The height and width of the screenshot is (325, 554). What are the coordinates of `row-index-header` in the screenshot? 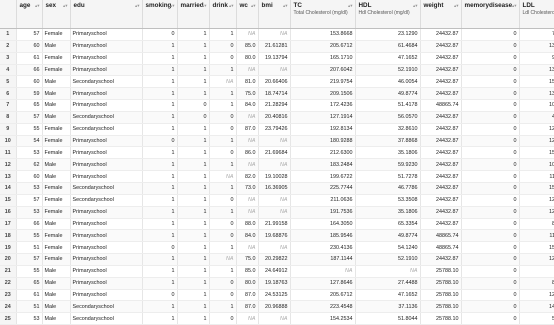 It's located at (8, 14).